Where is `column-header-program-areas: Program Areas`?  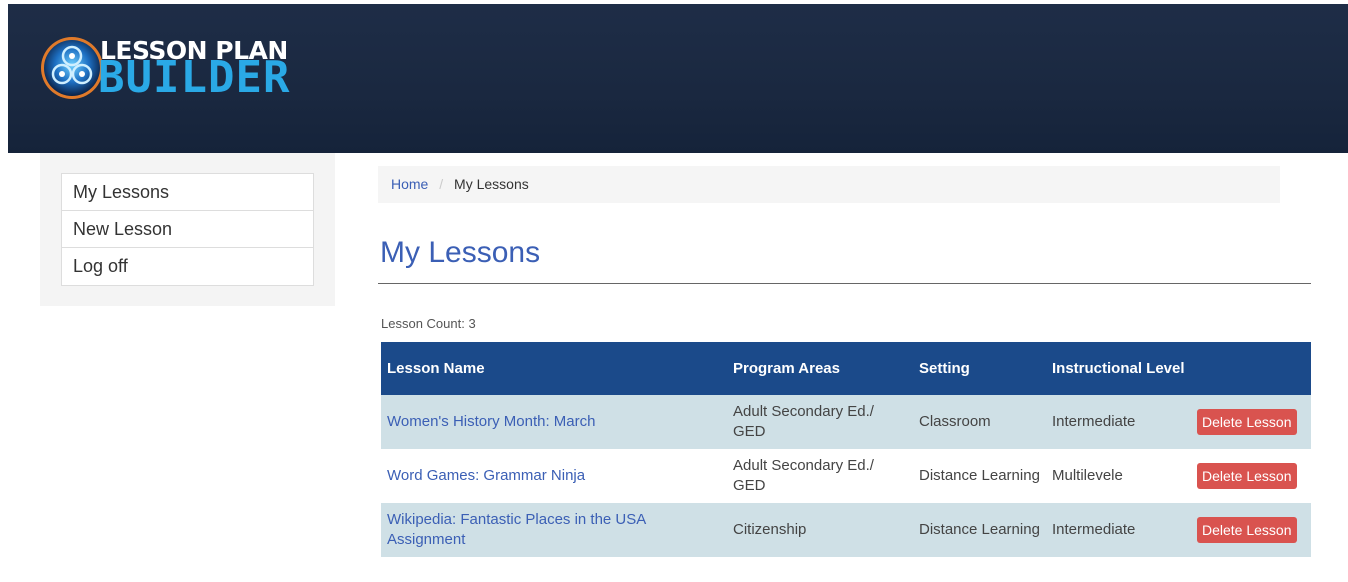
column-header-program-areas: Program Areas is located at coordinates (820, 368).